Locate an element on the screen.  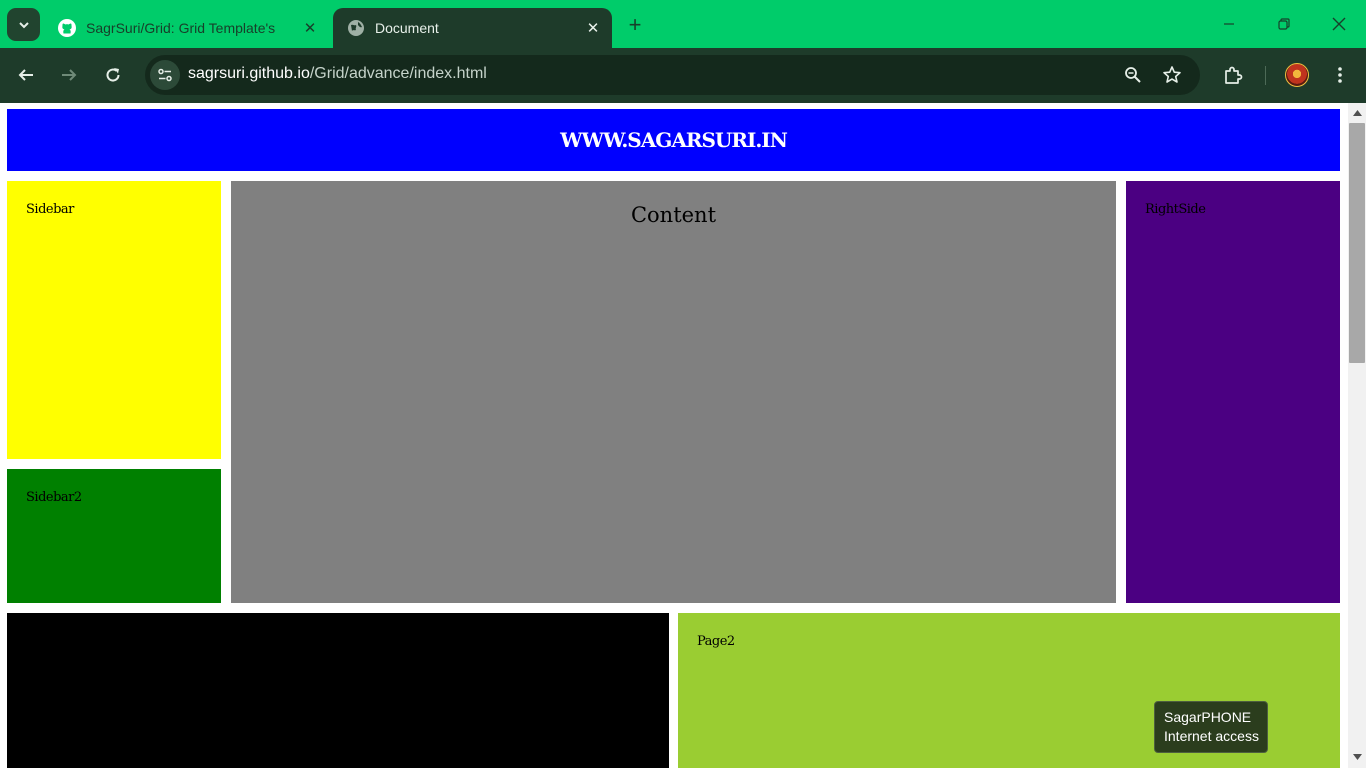
zoom-out-icon is located at coordinates (1133, 75).